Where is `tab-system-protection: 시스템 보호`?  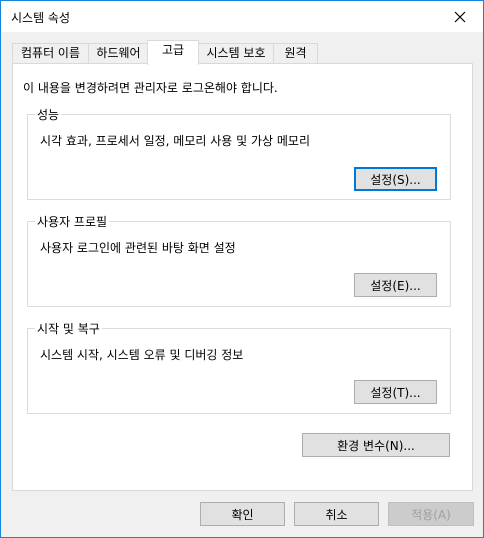 tab-system-protection: 시스템 보호 is located at coordinates (236, 53).